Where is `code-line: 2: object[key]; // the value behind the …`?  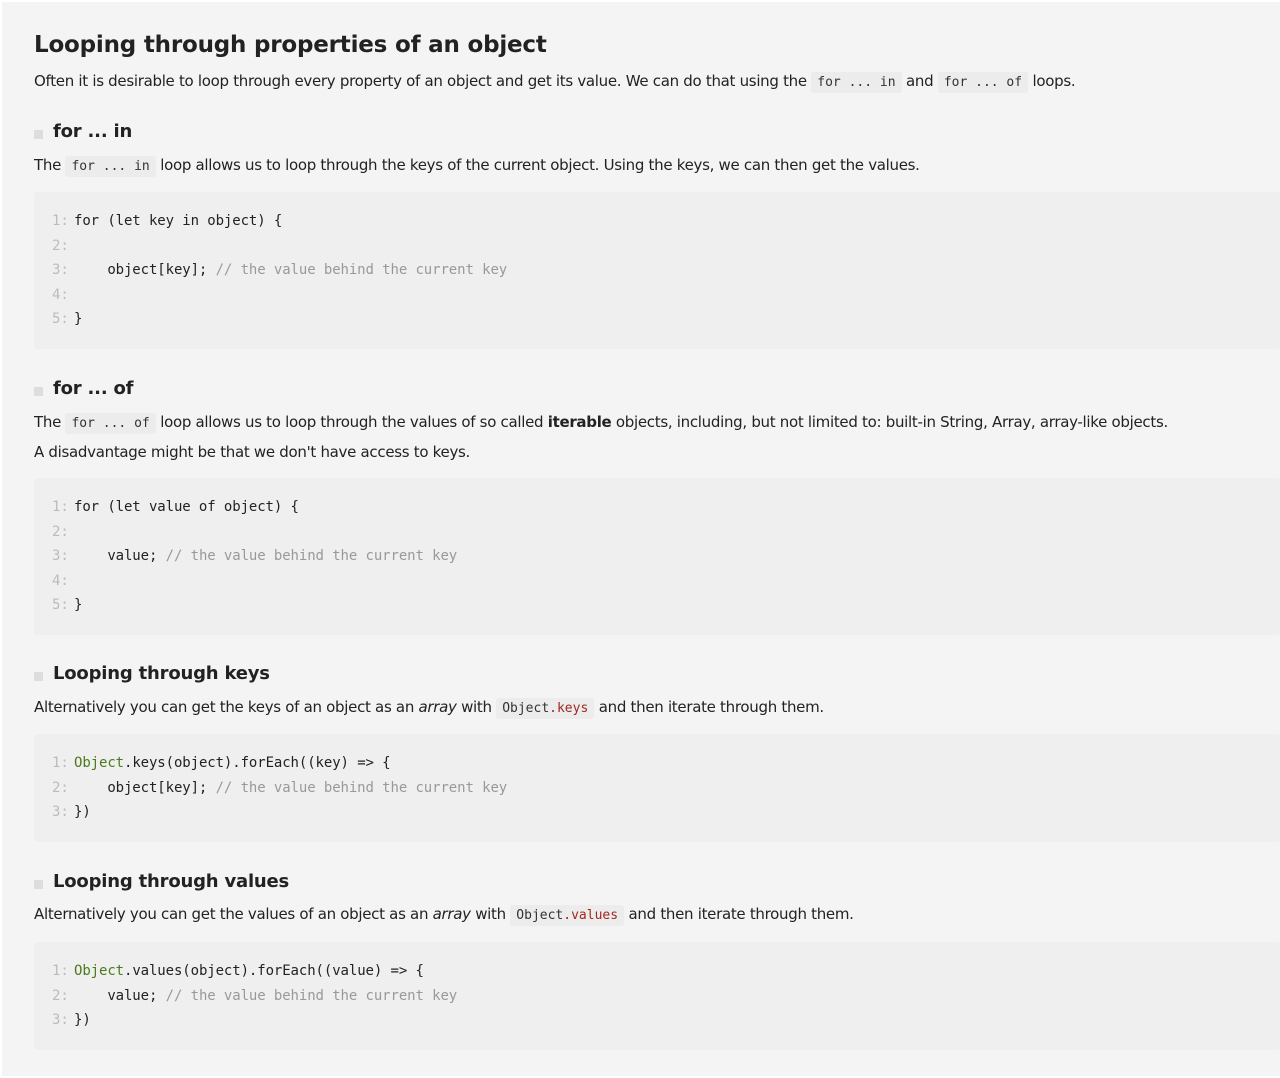 code-line: 2: object[key]; // the value behind the … is located at coordinates (666, 788).